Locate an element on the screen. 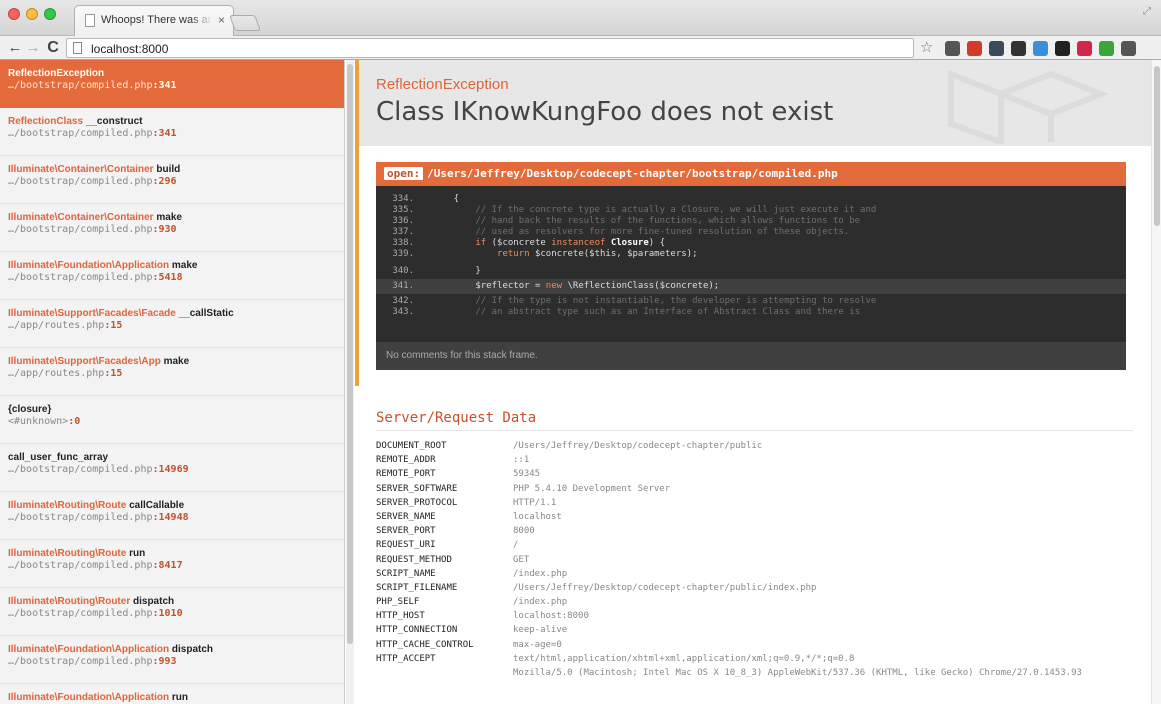  k-extension-icon is located at coordinates (974, 48).